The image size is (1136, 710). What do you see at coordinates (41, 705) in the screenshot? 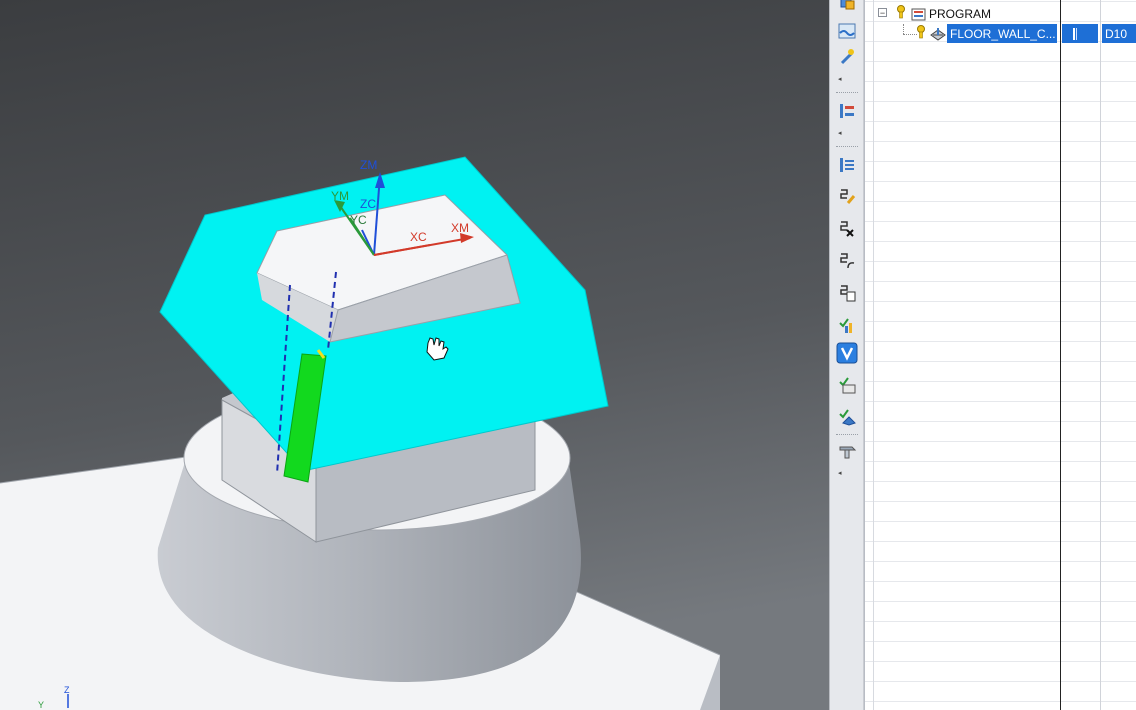
I see `svg-text: Y` at bounding box center [41, 705].